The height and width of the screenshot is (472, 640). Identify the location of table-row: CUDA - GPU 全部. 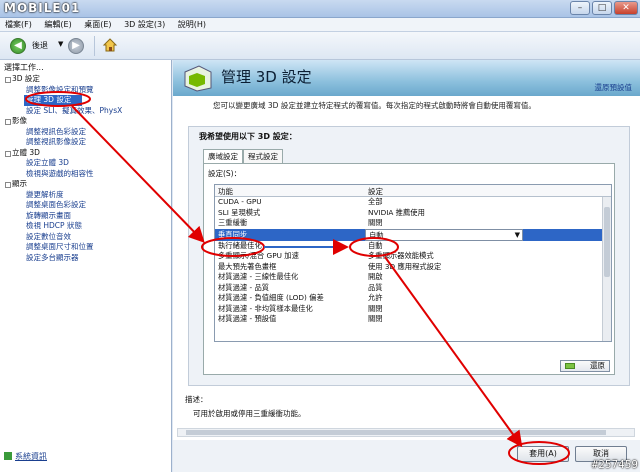
(413, 202).